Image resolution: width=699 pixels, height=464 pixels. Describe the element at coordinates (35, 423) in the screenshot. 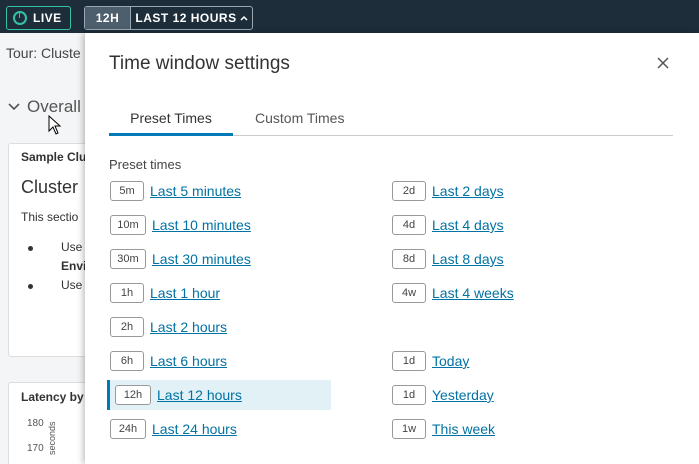

I see `y-tick-label: 180` at that location.